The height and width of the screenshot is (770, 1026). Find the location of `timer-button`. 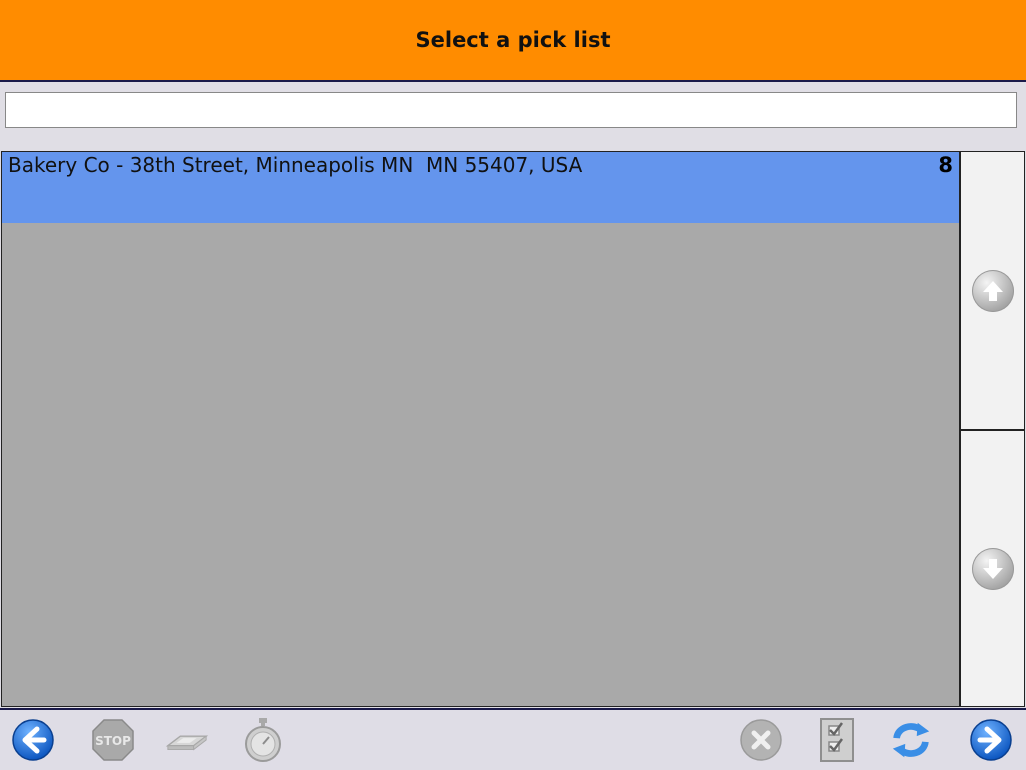

timer-button is located at coordinates (263, 740).